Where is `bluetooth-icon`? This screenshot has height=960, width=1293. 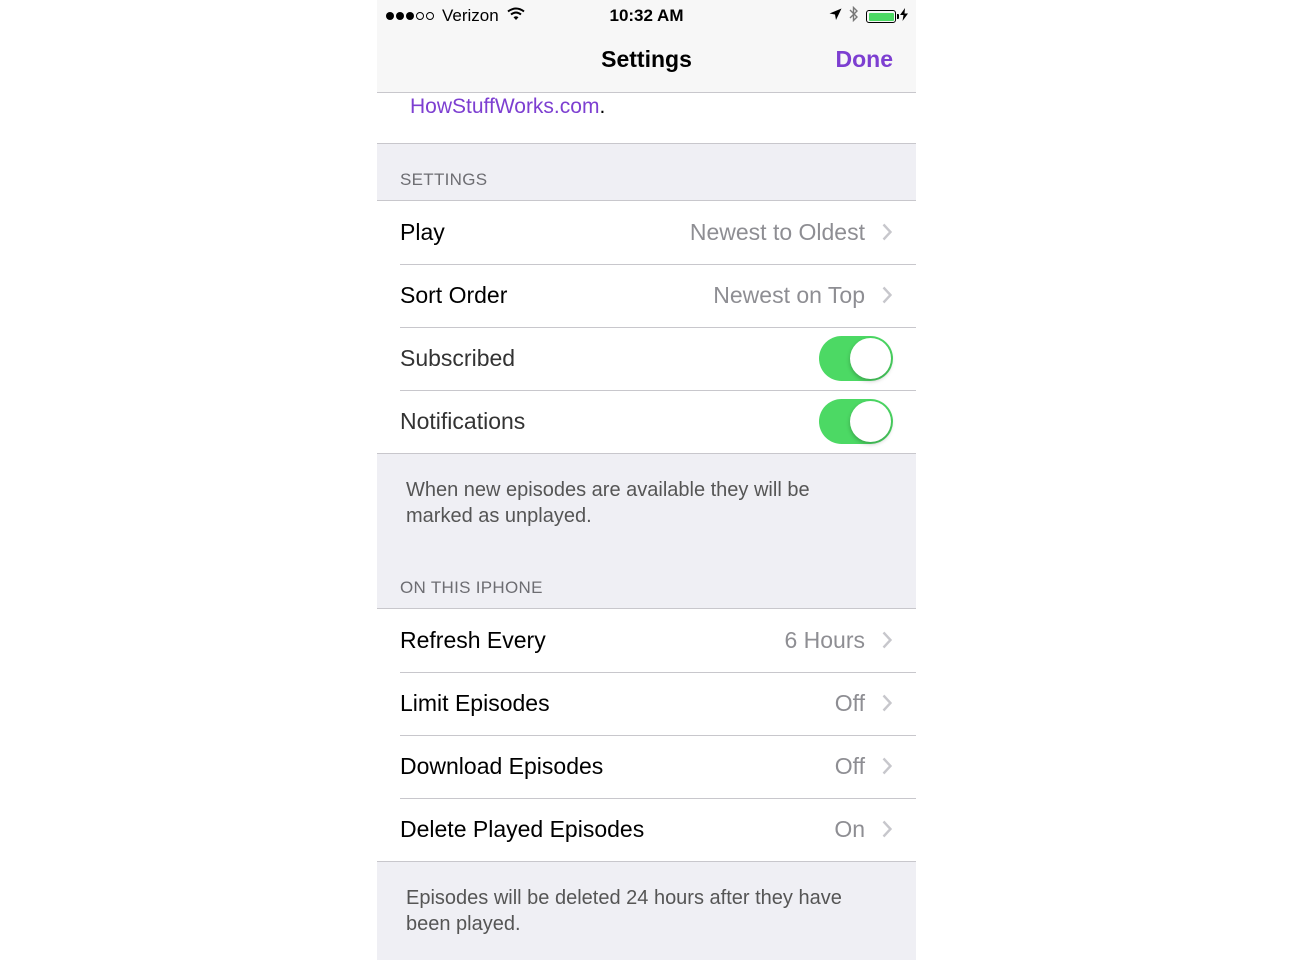 bluetooth-icon is located at coordinates (854, 16).